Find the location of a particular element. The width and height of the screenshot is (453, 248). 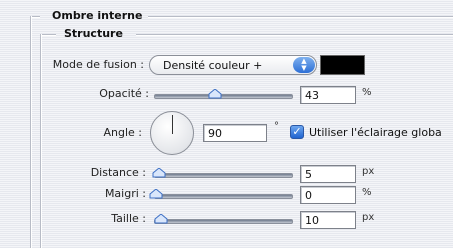

size-slider-track is located at coordinates (223, 221).